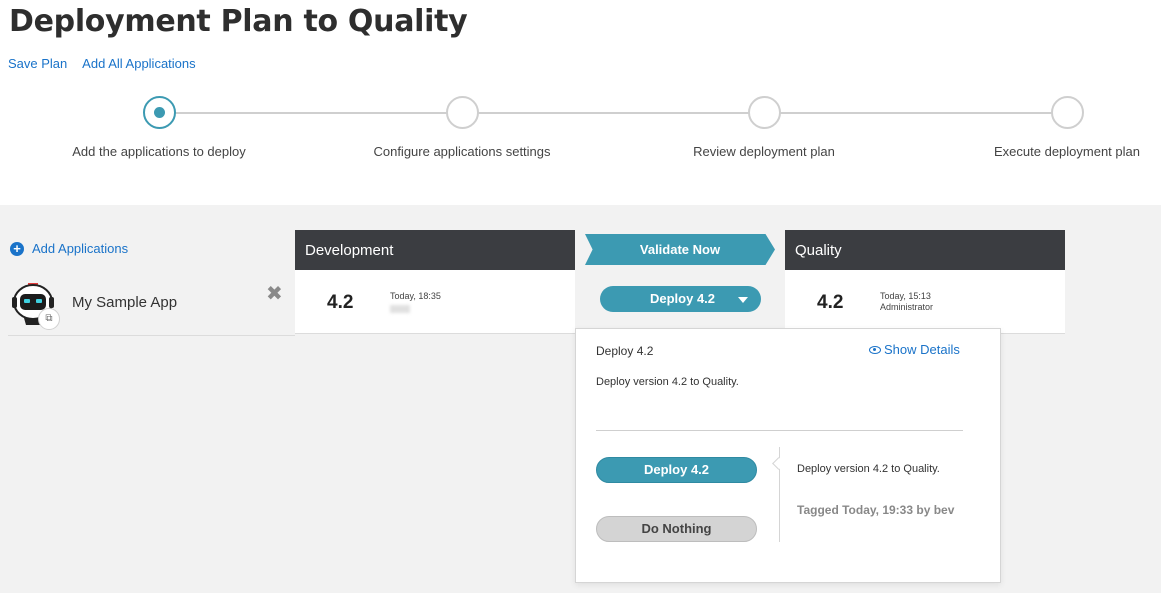  I want to click on add-all-applications-link: Add All Applications, so click(138, 63).